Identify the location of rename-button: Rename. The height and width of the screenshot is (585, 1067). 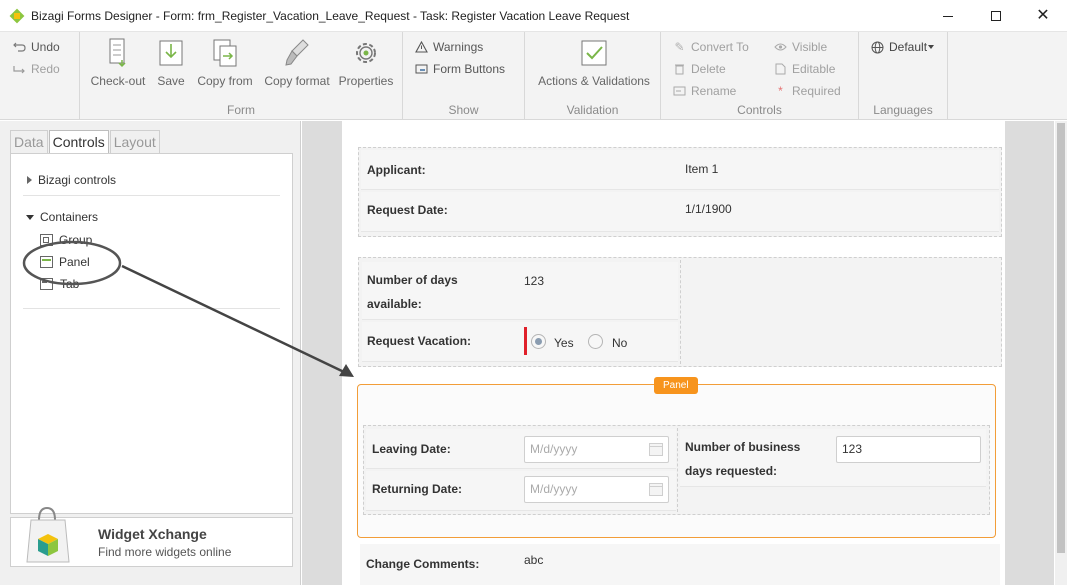
(704, 91).